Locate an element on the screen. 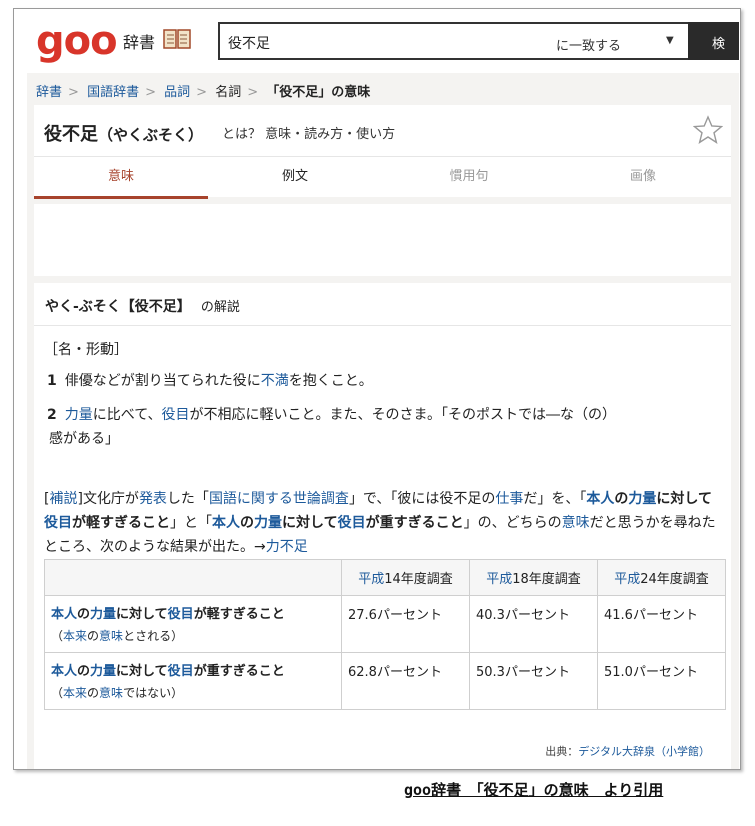  source-label: 出典： is located at coordinates (562, 751).